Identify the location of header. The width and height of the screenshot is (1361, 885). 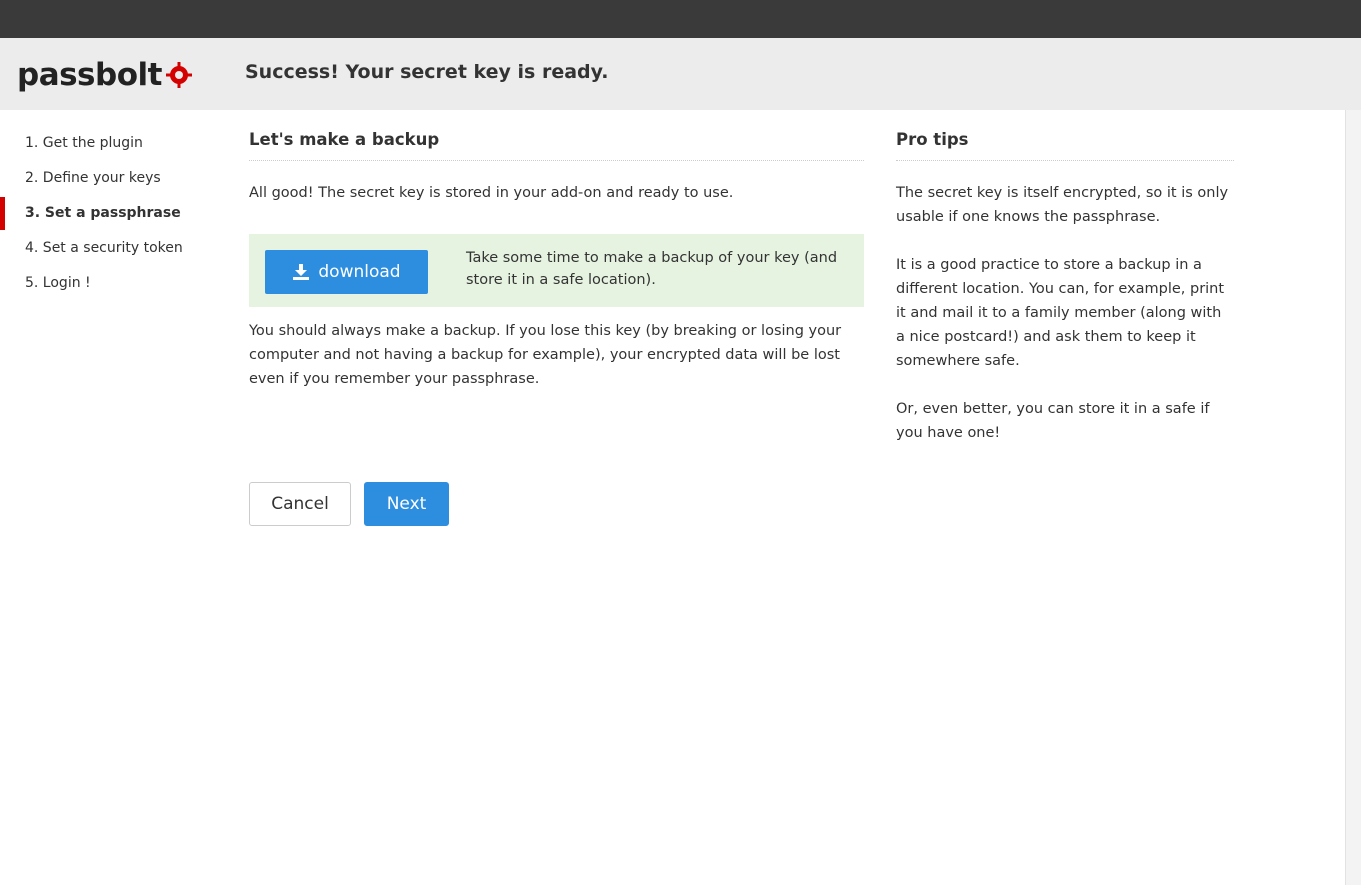
(680, 74).